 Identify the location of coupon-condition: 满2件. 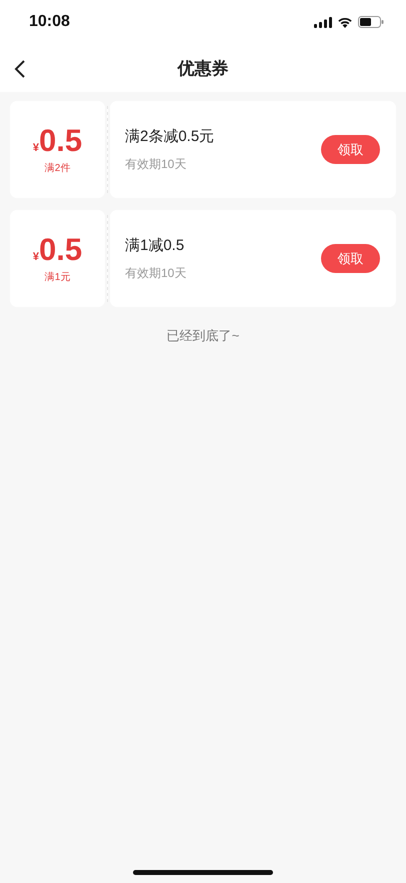
(57, 168).